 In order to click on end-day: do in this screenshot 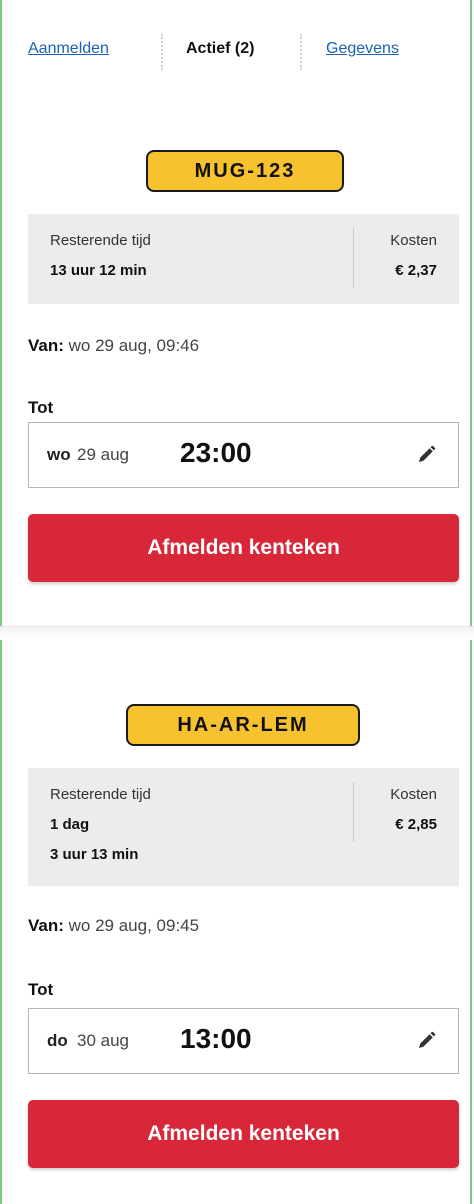, I will do `click(57, 1040)`.